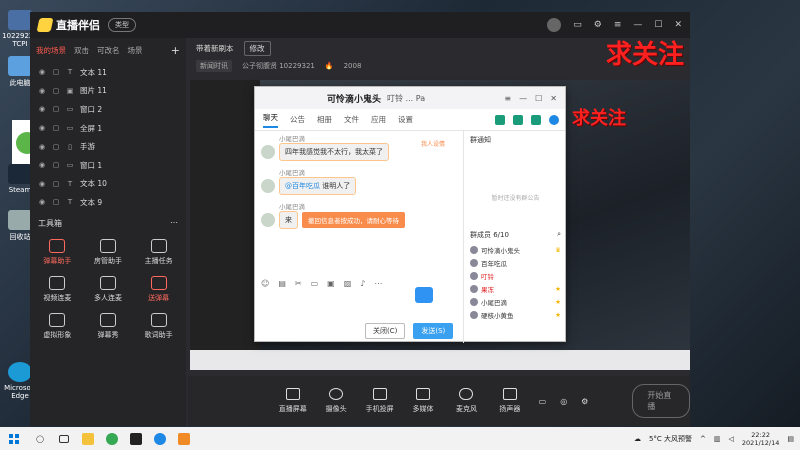  What do you see at coordinates (351, 119) in the screenshot?
I see `tab-files: 文件` at bounding box center [351, 119].